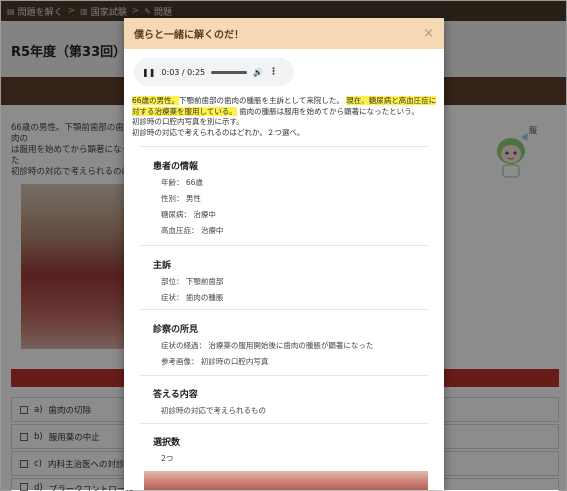  I want to click on count-value: 2つ, so click(167, 458).